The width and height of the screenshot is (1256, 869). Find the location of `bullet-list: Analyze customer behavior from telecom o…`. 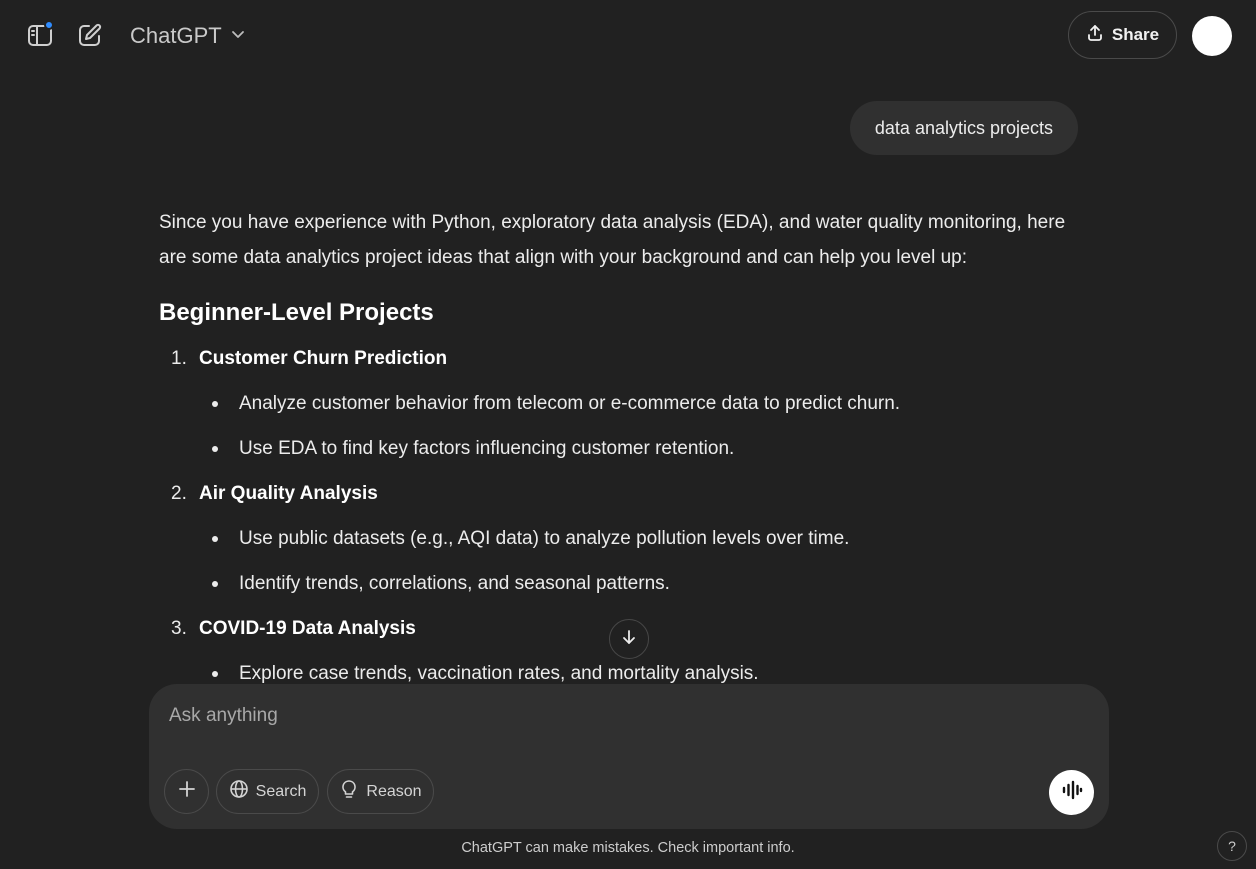

bullet-list: Analyze customer behavior from telecom o… is located at coordinates (619, 426).